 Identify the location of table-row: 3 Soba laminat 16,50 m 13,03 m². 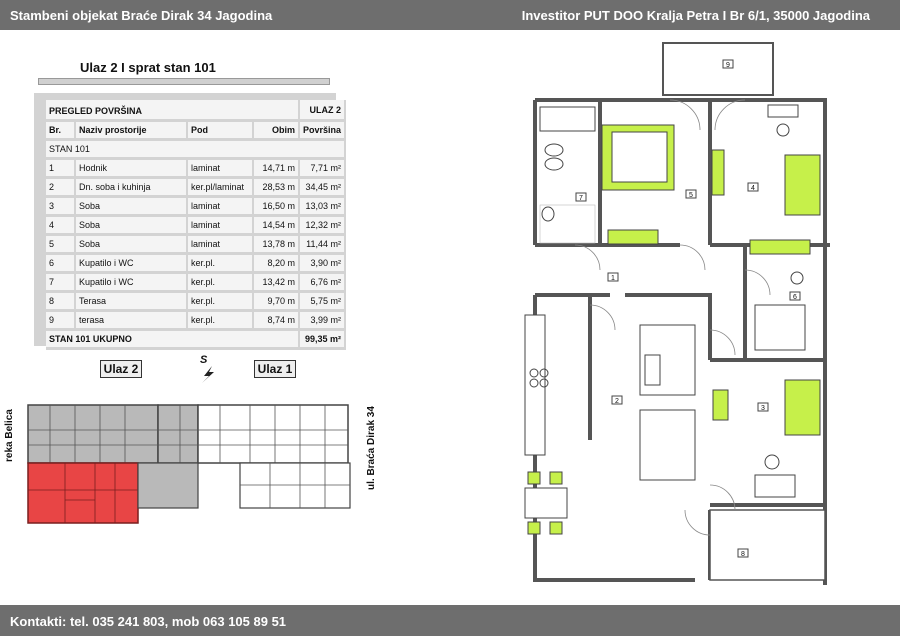
(196, 206).